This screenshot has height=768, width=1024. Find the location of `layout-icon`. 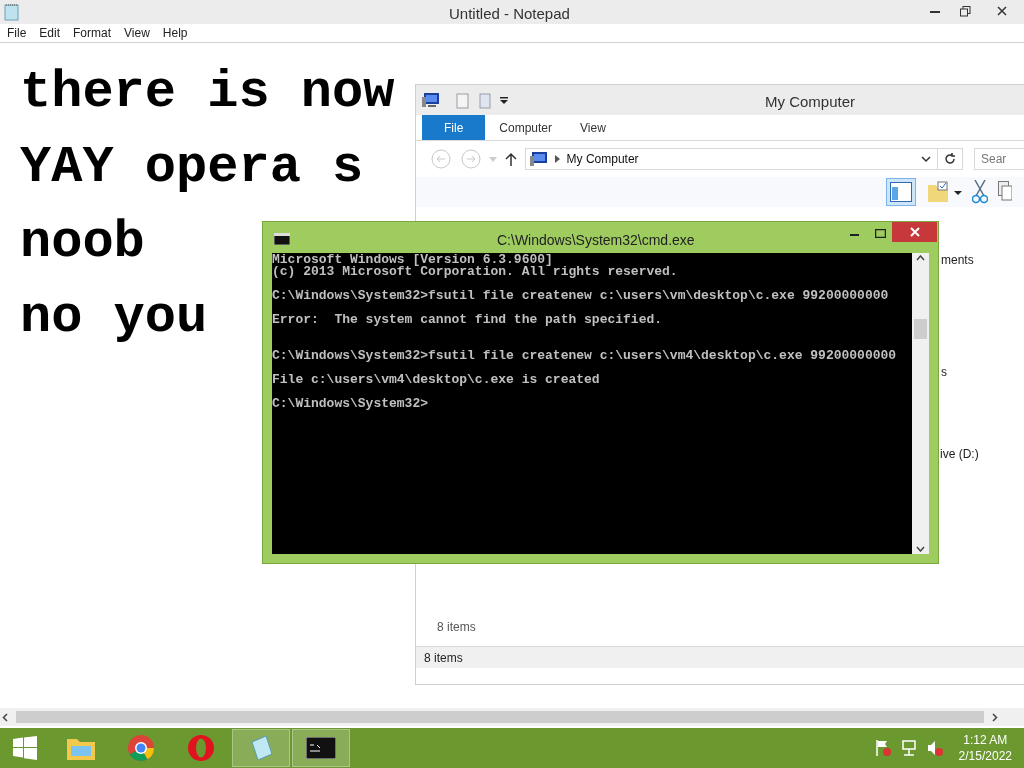

layout-icon is located at coordinates (901, 192).